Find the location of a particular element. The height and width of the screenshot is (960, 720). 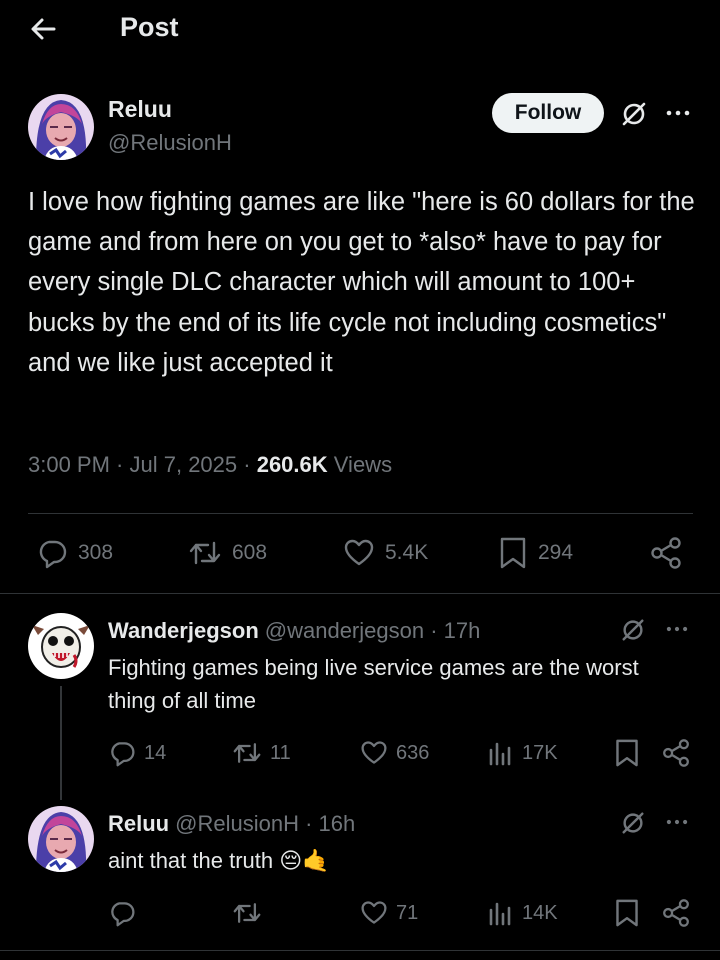

like-action: 636 is located at coordinates (394, 753).